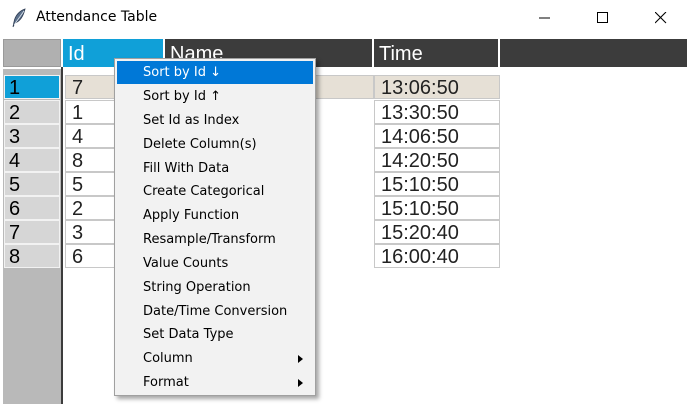  I want to click on menu-item-set-index: Set Id as Index, so click(215, 120).